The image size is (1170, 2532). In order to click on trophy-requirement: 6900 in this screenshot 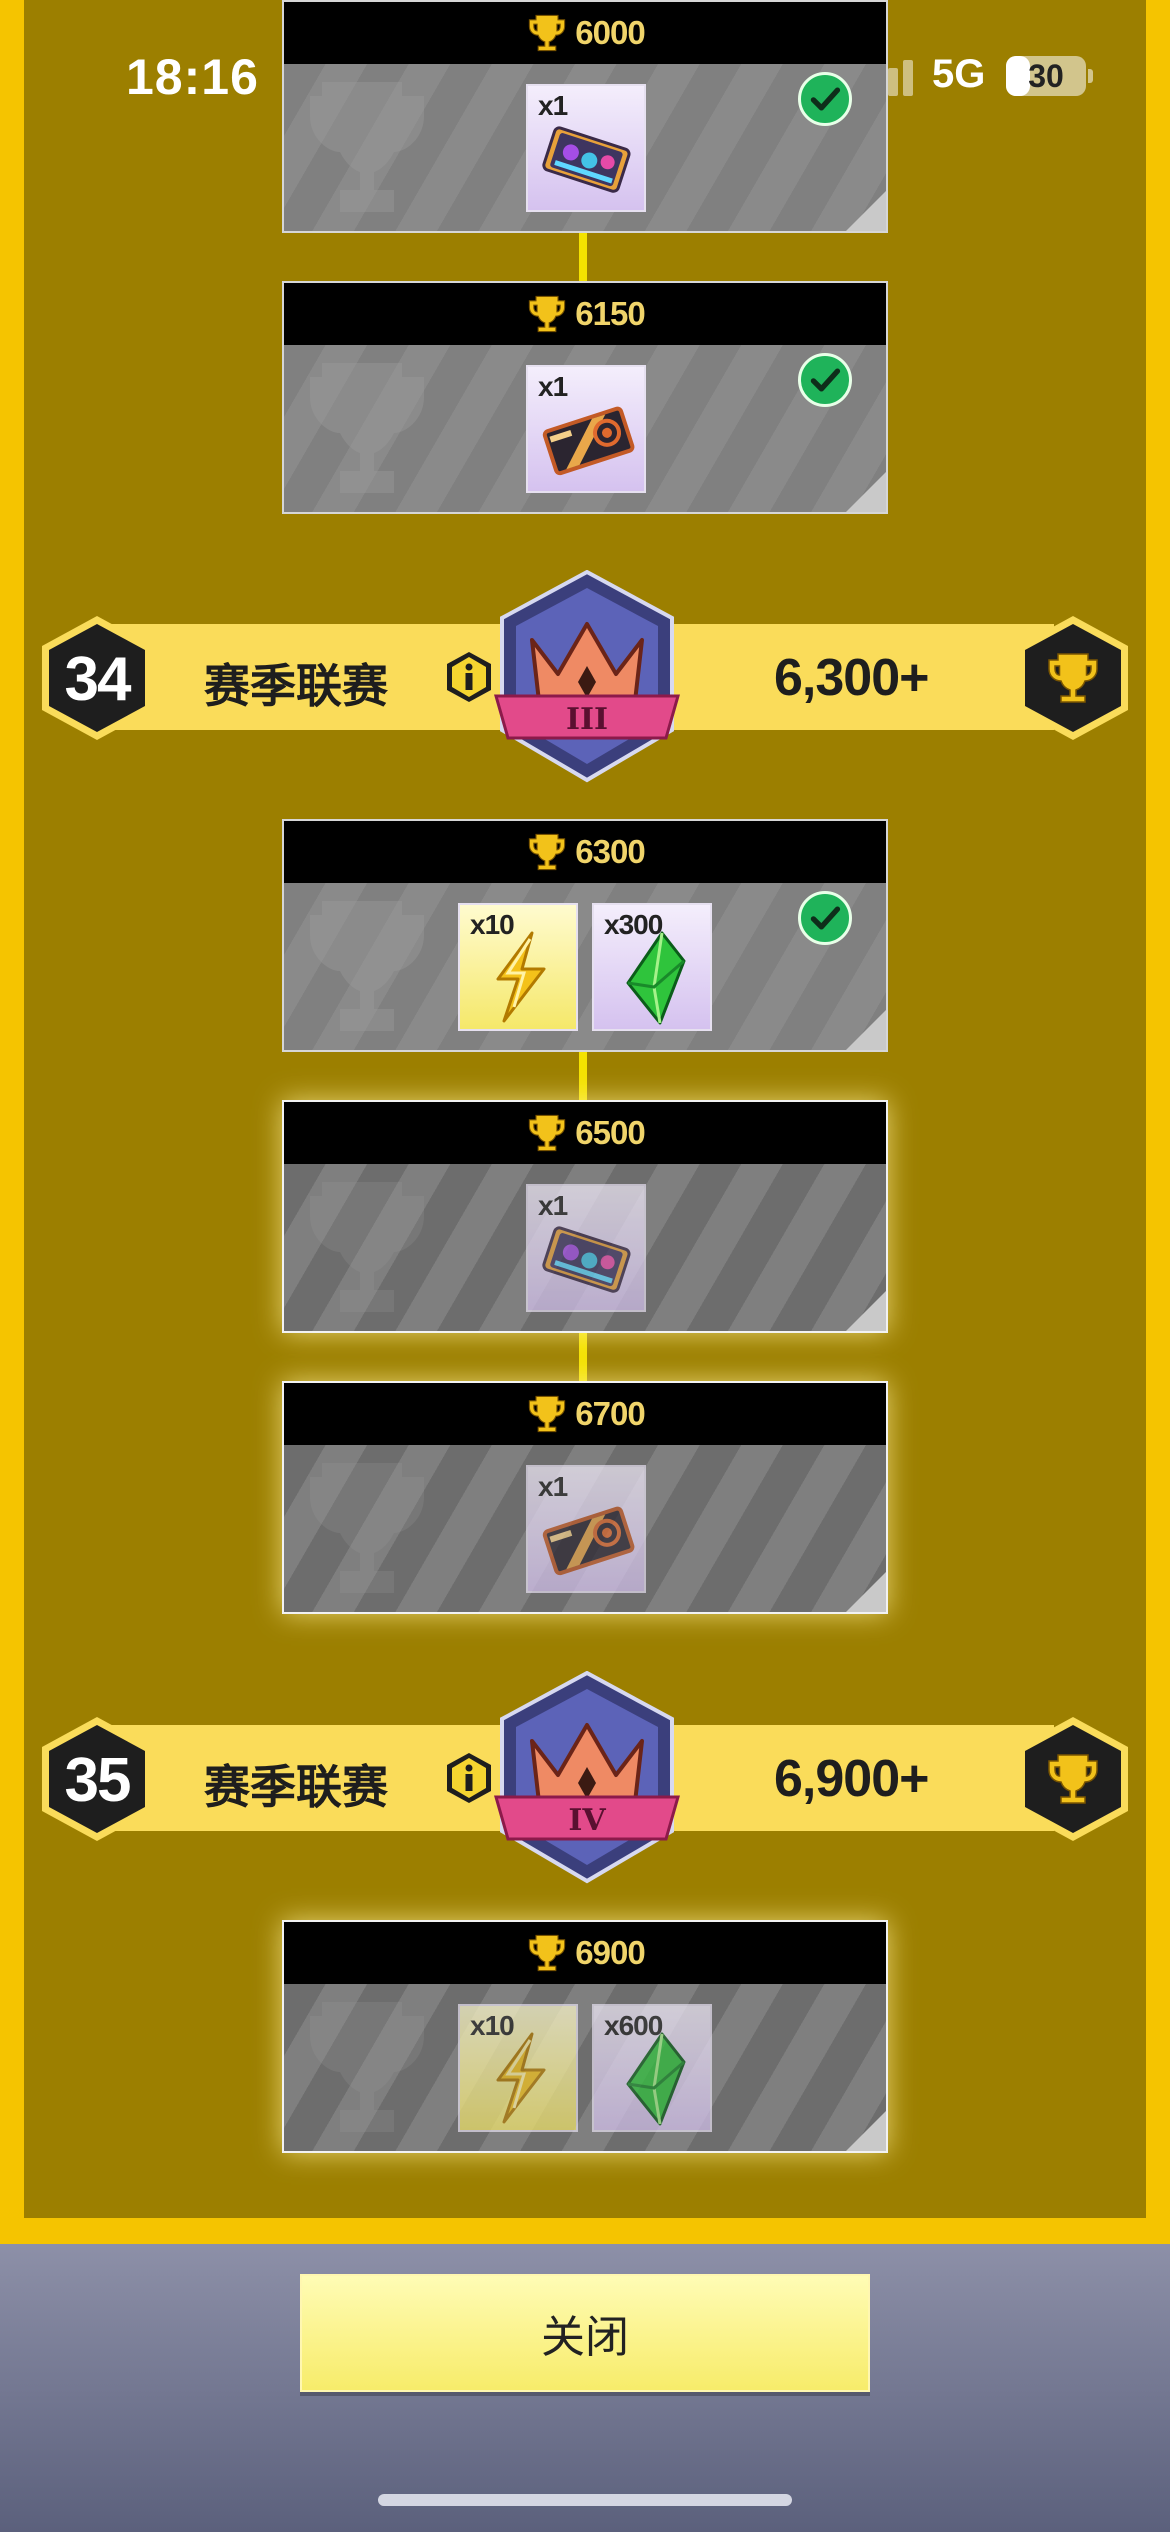, I will do `click(610, 1952)`.